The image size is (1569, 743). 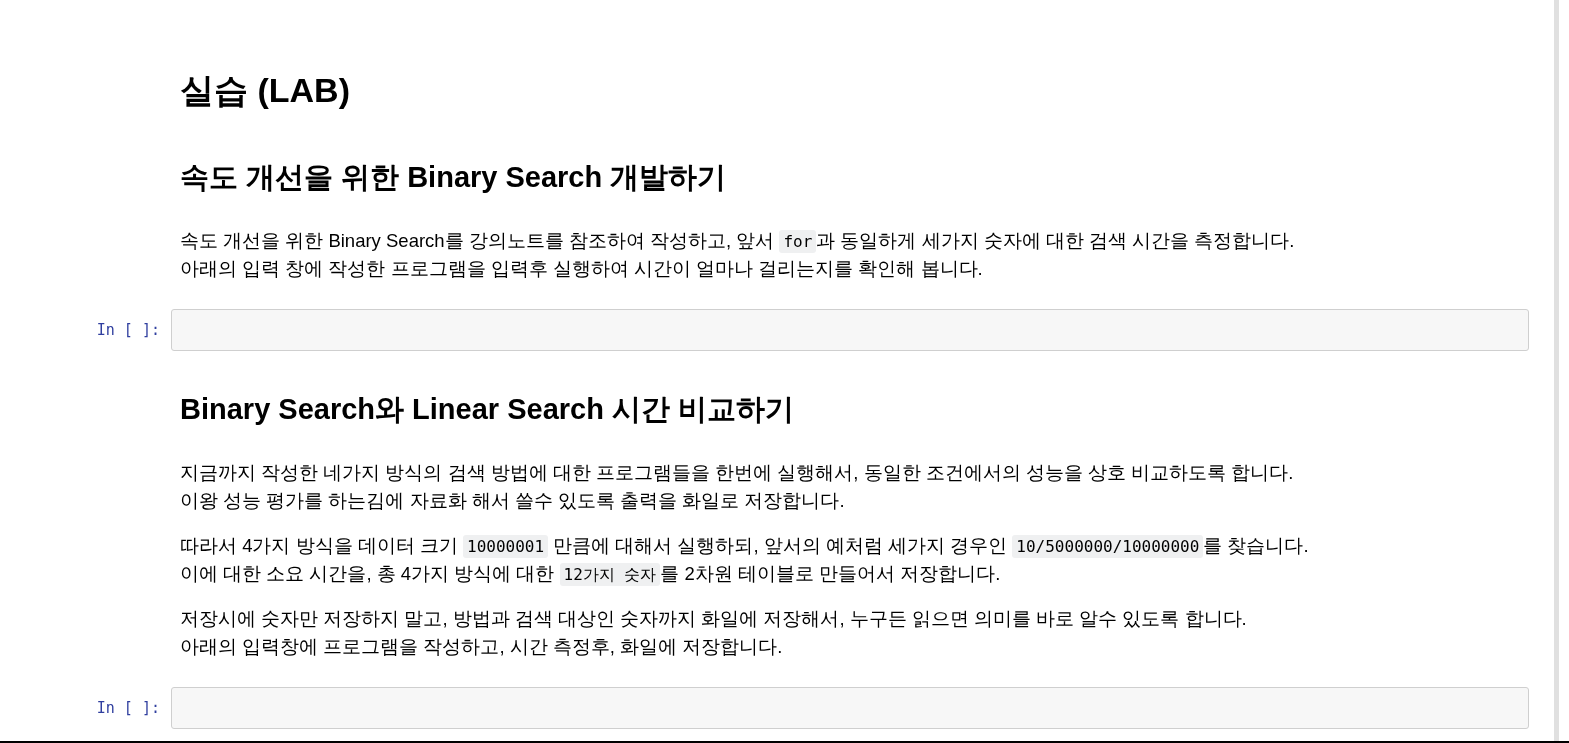 What do you see at coordinates (737, 255) in the screenshot?
I see `paragraph: 속도 개선을 위한 Binary Search를 강의노트를 참조하여 작성하고, 앞서 for 과 동일하게 세가지 숫자에 대한 검색 시간을 측정합니다. 아래의 입력 창에 작성한 프로그램을 입력후 실행하여 시간이 얼마나 걸리는지를 확인해 봅니다.` at bounding box center [737, 255].